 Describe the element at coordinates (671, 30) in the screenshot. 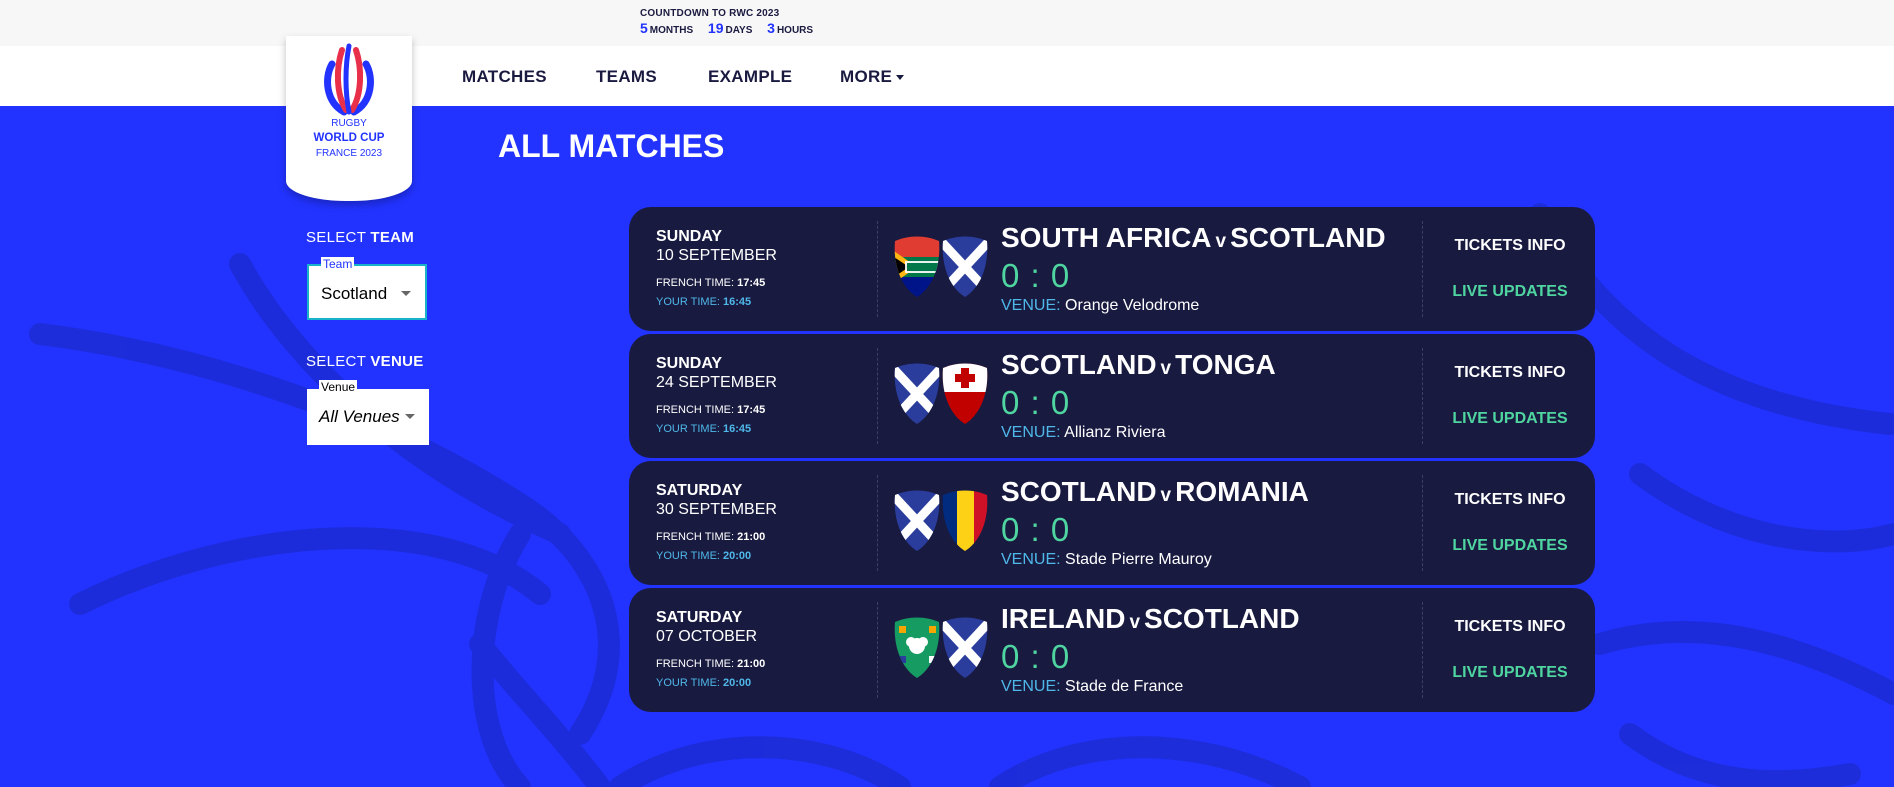

I see `countdown-months-unit: MONTHS` at that location.